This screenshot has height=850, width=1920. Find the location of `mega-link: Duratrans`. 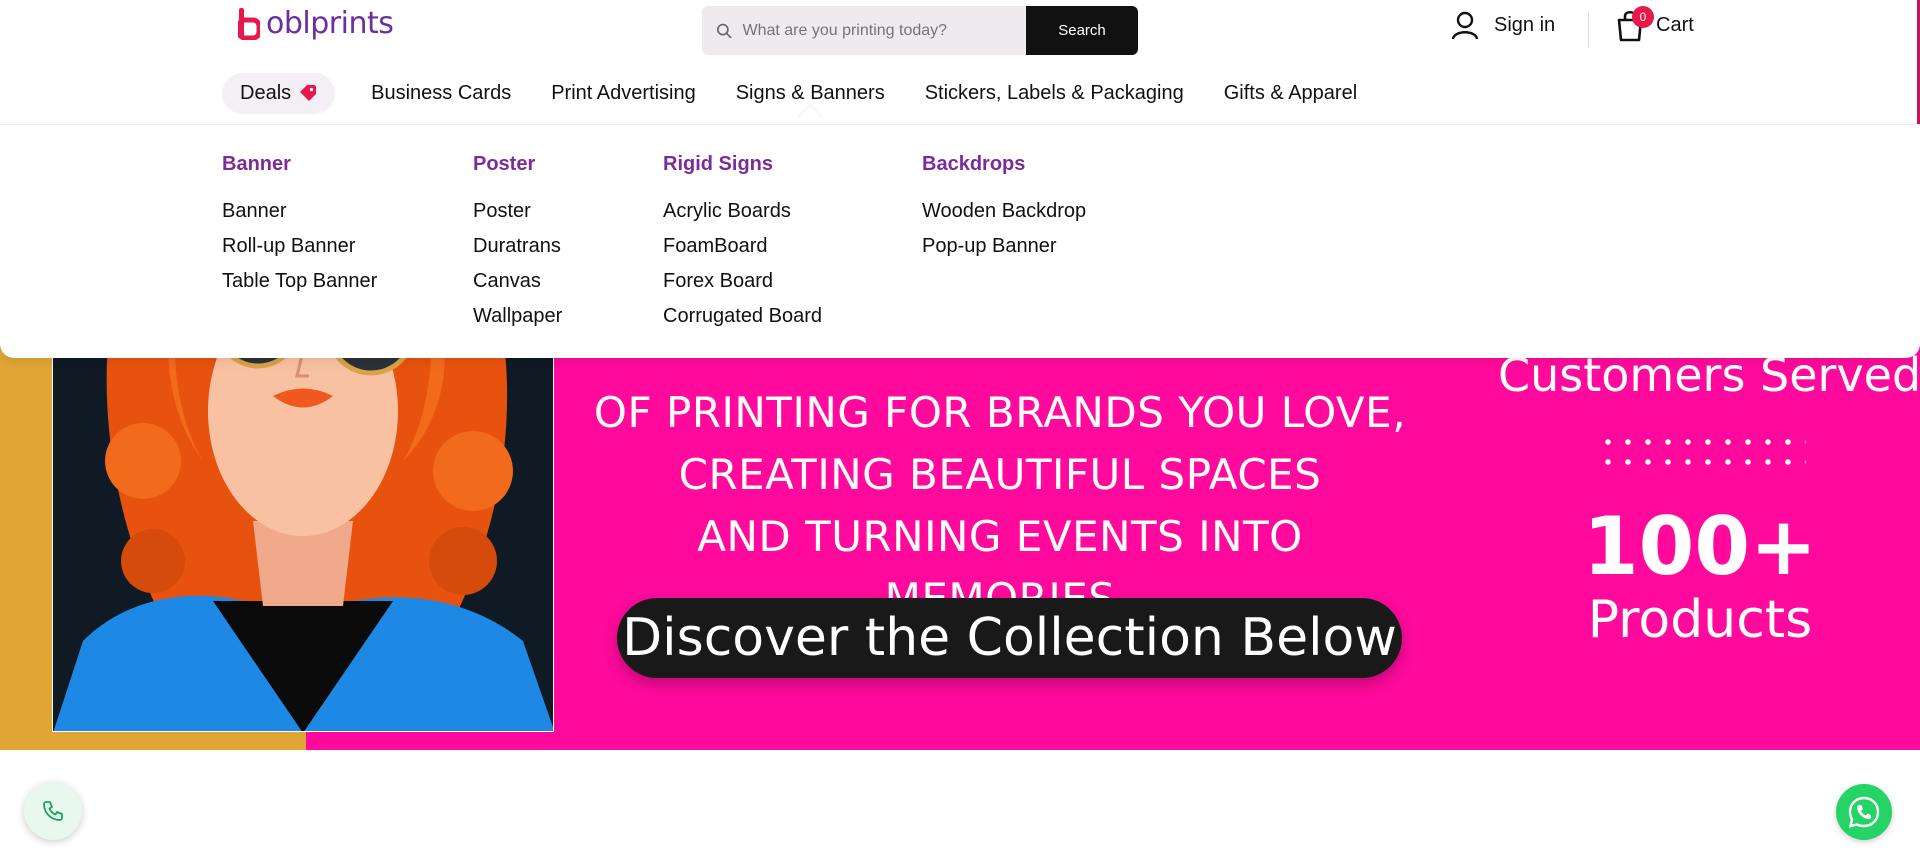

mega-link: Duratrans is located at coordinates (517, 246).